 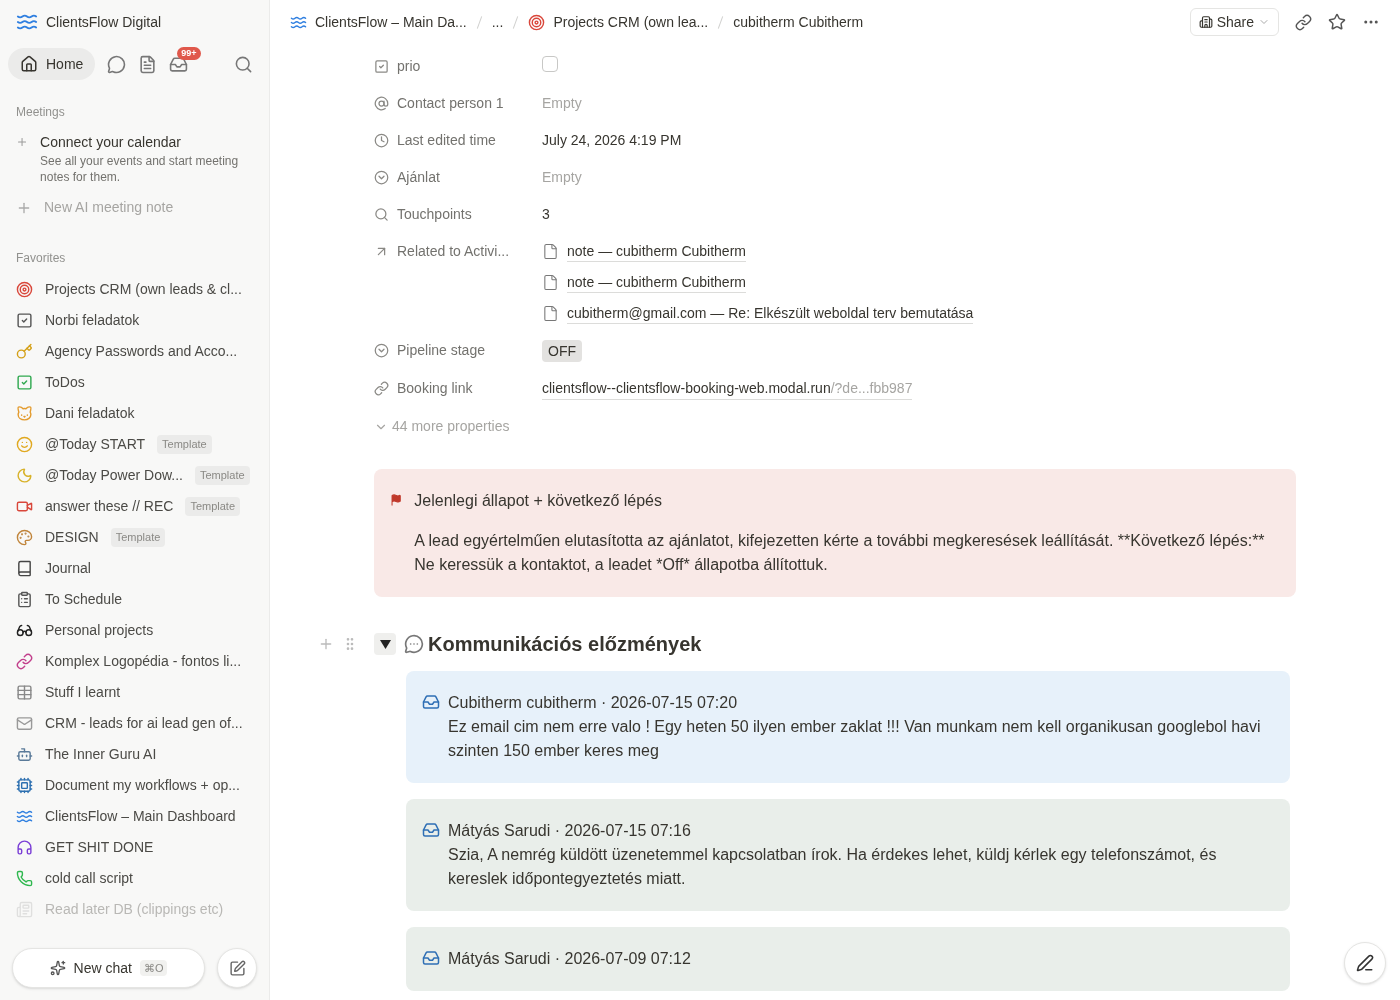 I want to click on sparkle-icon, so click(x=57, y=968).